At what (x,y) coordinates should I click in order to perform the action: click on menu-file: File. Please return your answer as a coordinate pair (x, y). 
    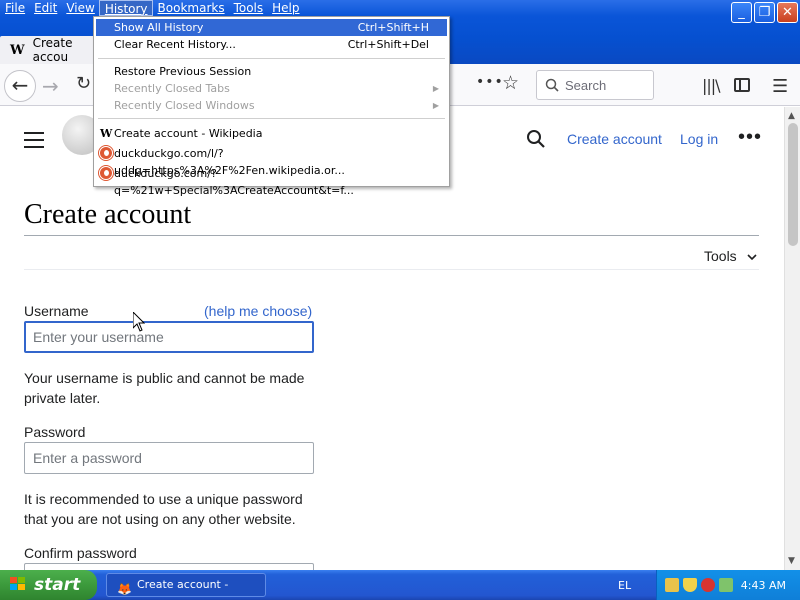
    Looking at the image, I should click on (14, 8).